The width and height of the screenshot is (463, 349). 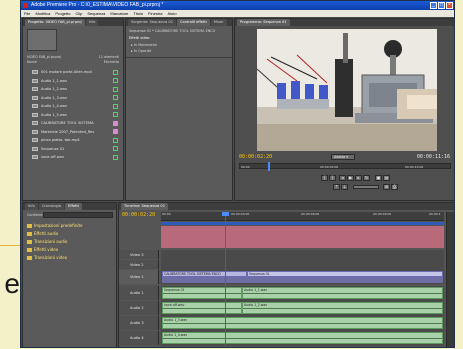 What do you see at coordinates (139, 264) in the screenshot?
I see `track-video-2: Video 2` at bounding box center [139, 264].